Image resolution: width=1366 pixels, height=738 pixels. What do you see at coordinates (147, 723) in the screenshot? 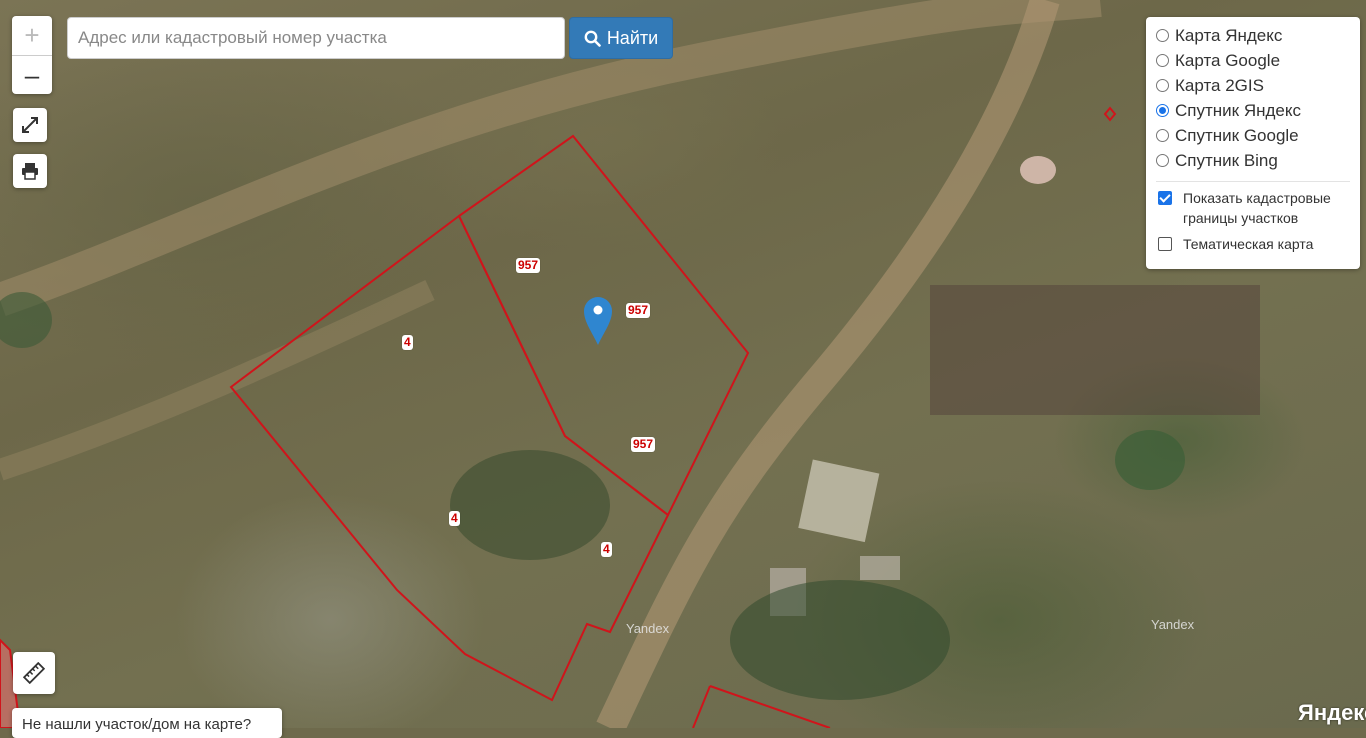
I see `not-found-link: Не нашли участок/дом на карте?` at bounding box center [147, 723].